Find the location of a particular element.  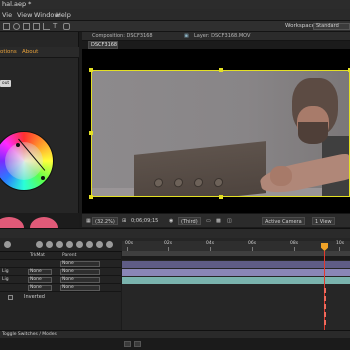

view-select: Active Camera is located at coordinates (283, 221).